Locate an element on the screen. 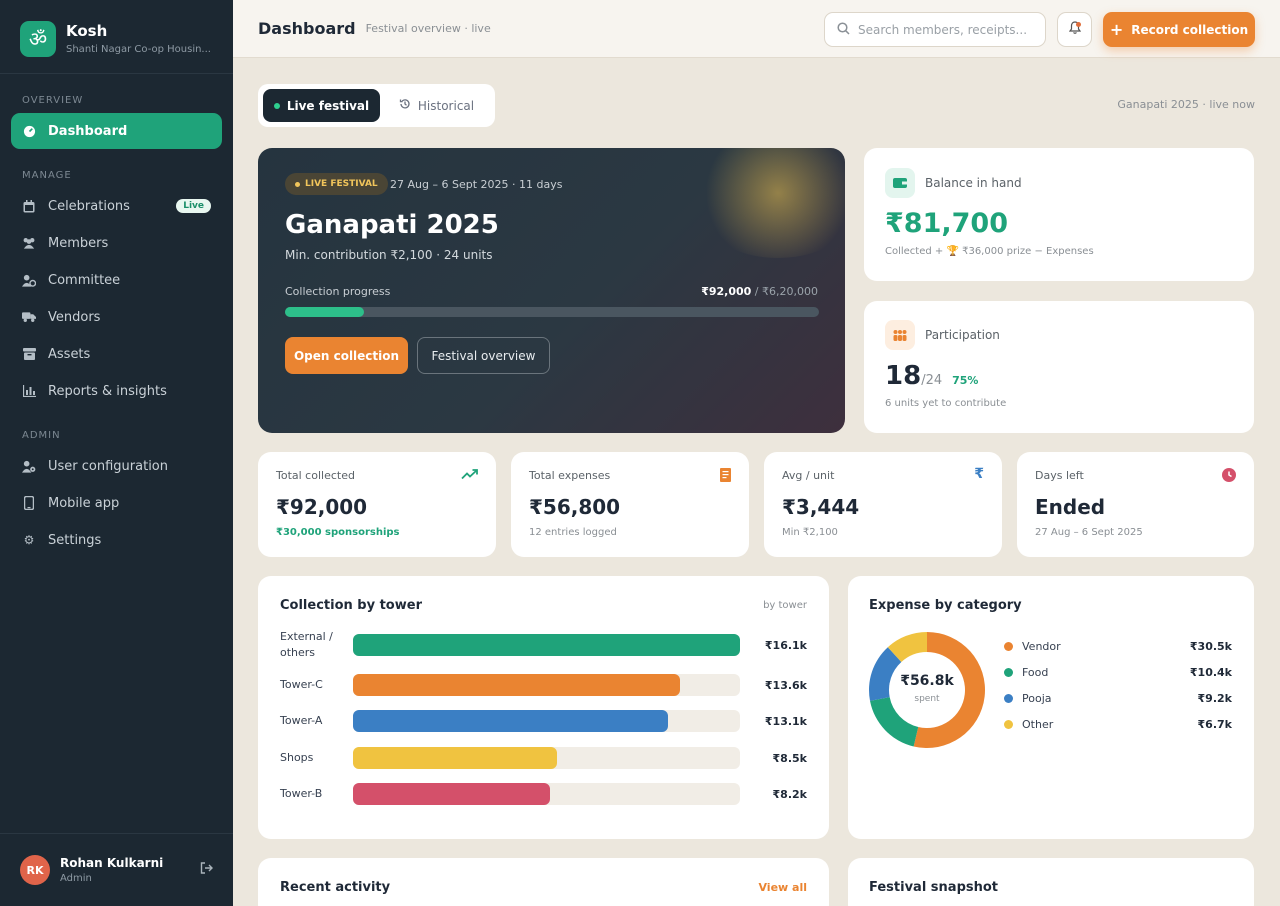  bar-chart-icon is located at coordinates (29, 391).